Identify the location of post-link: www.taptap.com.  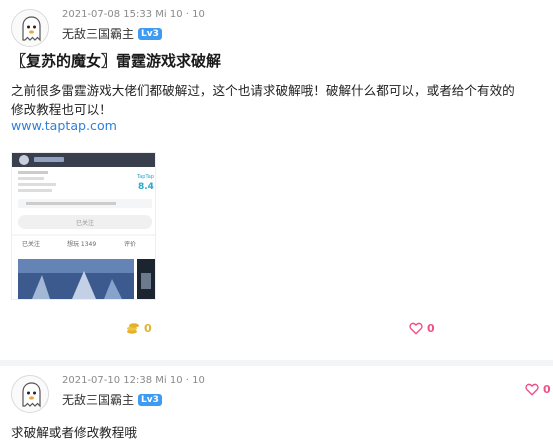
(64, 125).